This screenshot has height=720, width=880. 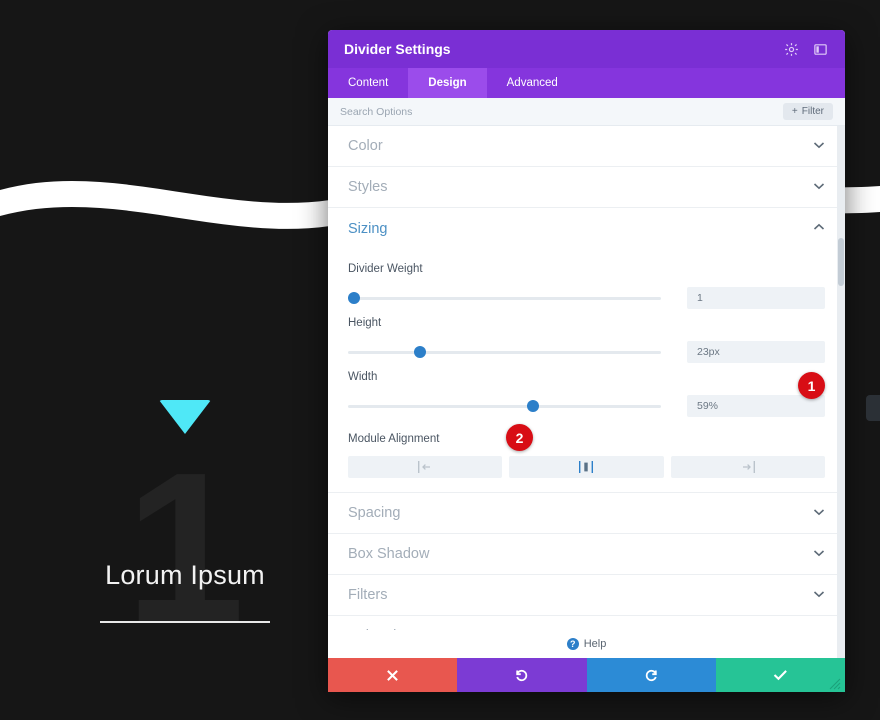 I want to click on section-filters: Filters, so click(x=586, y=595).